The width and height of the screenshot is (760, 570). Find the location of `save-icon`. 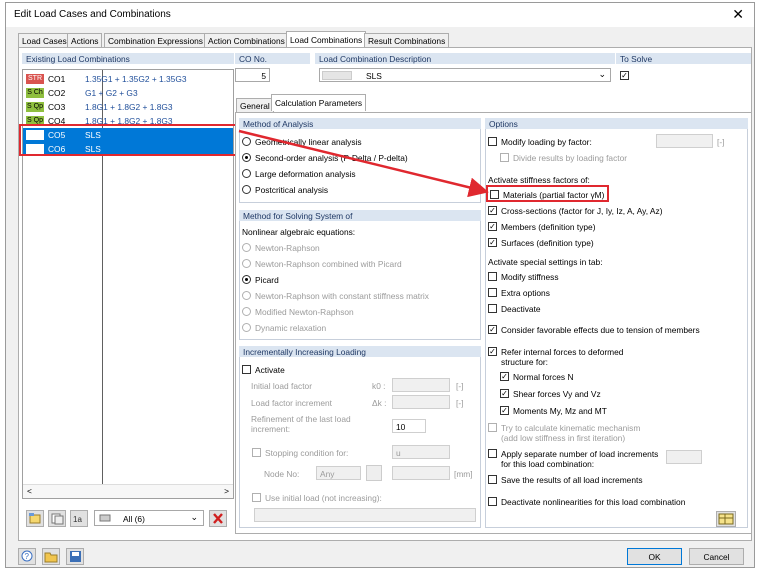

save-icon is located at coordinates (75, 556).